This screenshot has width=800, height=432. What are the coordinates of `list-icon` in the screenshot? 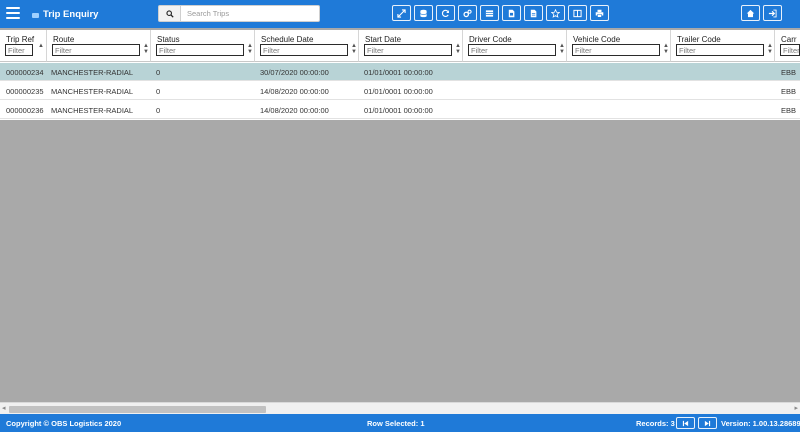 It's located at (489, 13).